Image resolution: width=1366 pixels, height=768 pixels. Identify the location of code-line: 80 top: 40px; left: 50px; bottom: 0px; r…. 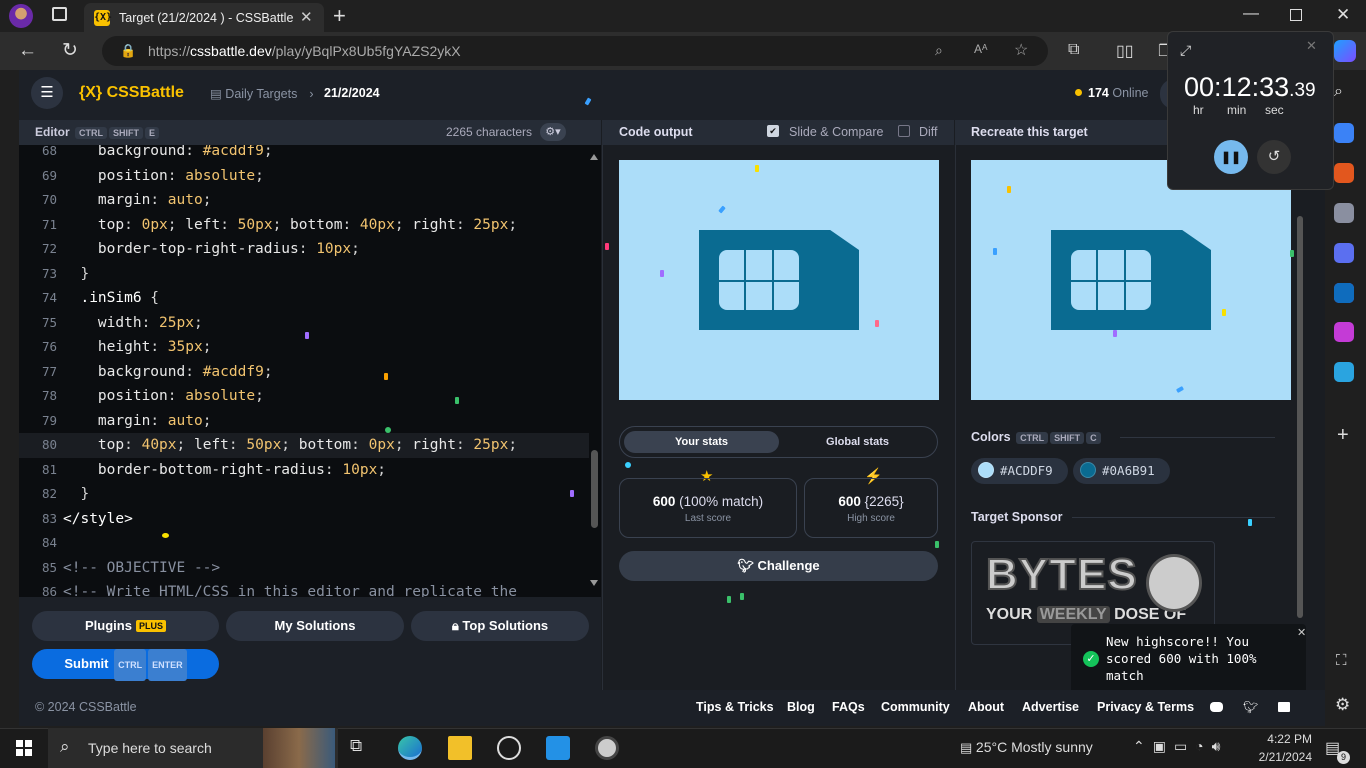
(304, 445).